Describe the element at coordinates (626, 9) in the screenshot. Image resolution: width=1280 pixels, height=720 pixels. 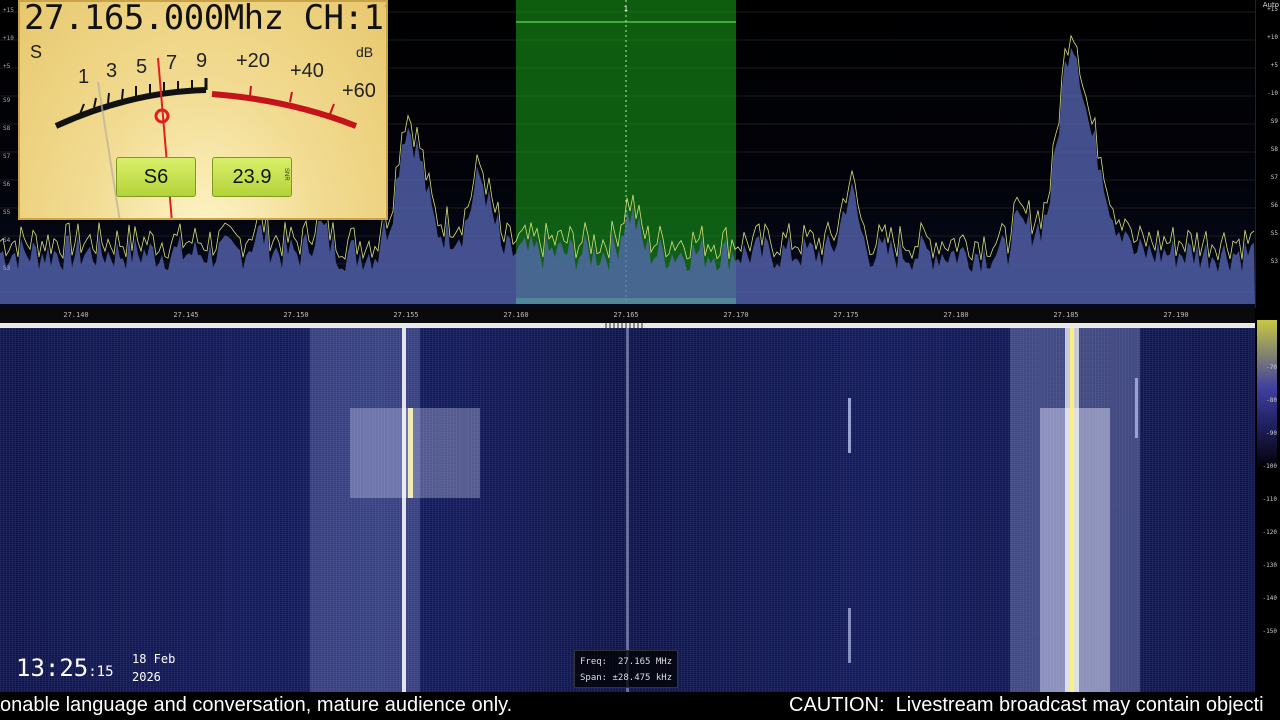
I see `vfo-marker-label: 1` at that location.